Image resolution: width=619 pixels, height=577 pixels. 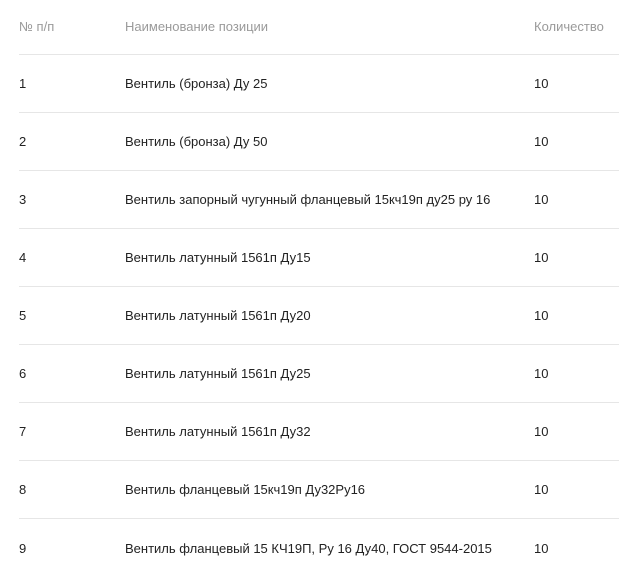 I want to click on row-number: 7, so click(x=23, y=431).